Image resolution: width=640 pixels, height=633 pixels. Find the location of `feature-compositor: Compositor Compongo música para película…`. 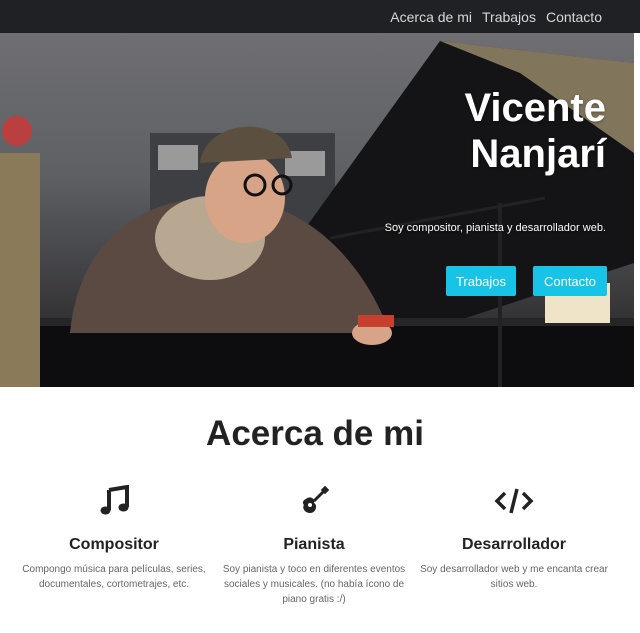

feature-compositor: Compositor Compongo música para película… is located at coordinates (114, 538).